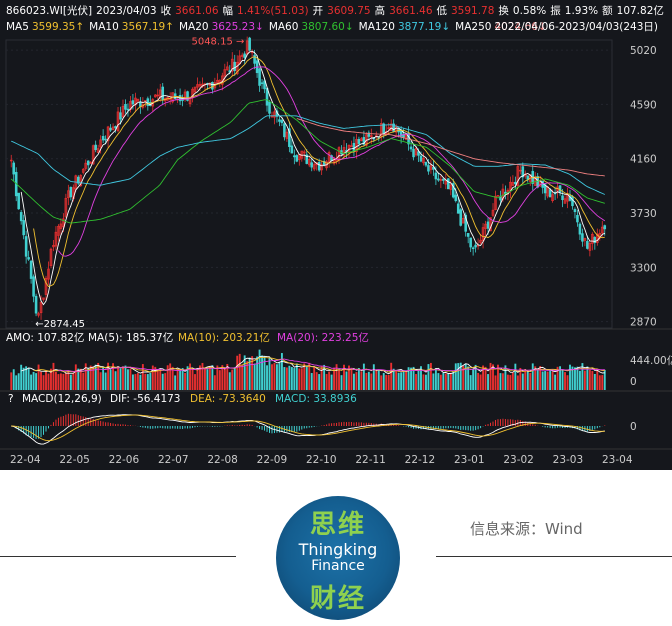  Describe the element at coordinates (651, 360) in the screenshot. I see `amo-axis-top: 444.00亿` at that location.